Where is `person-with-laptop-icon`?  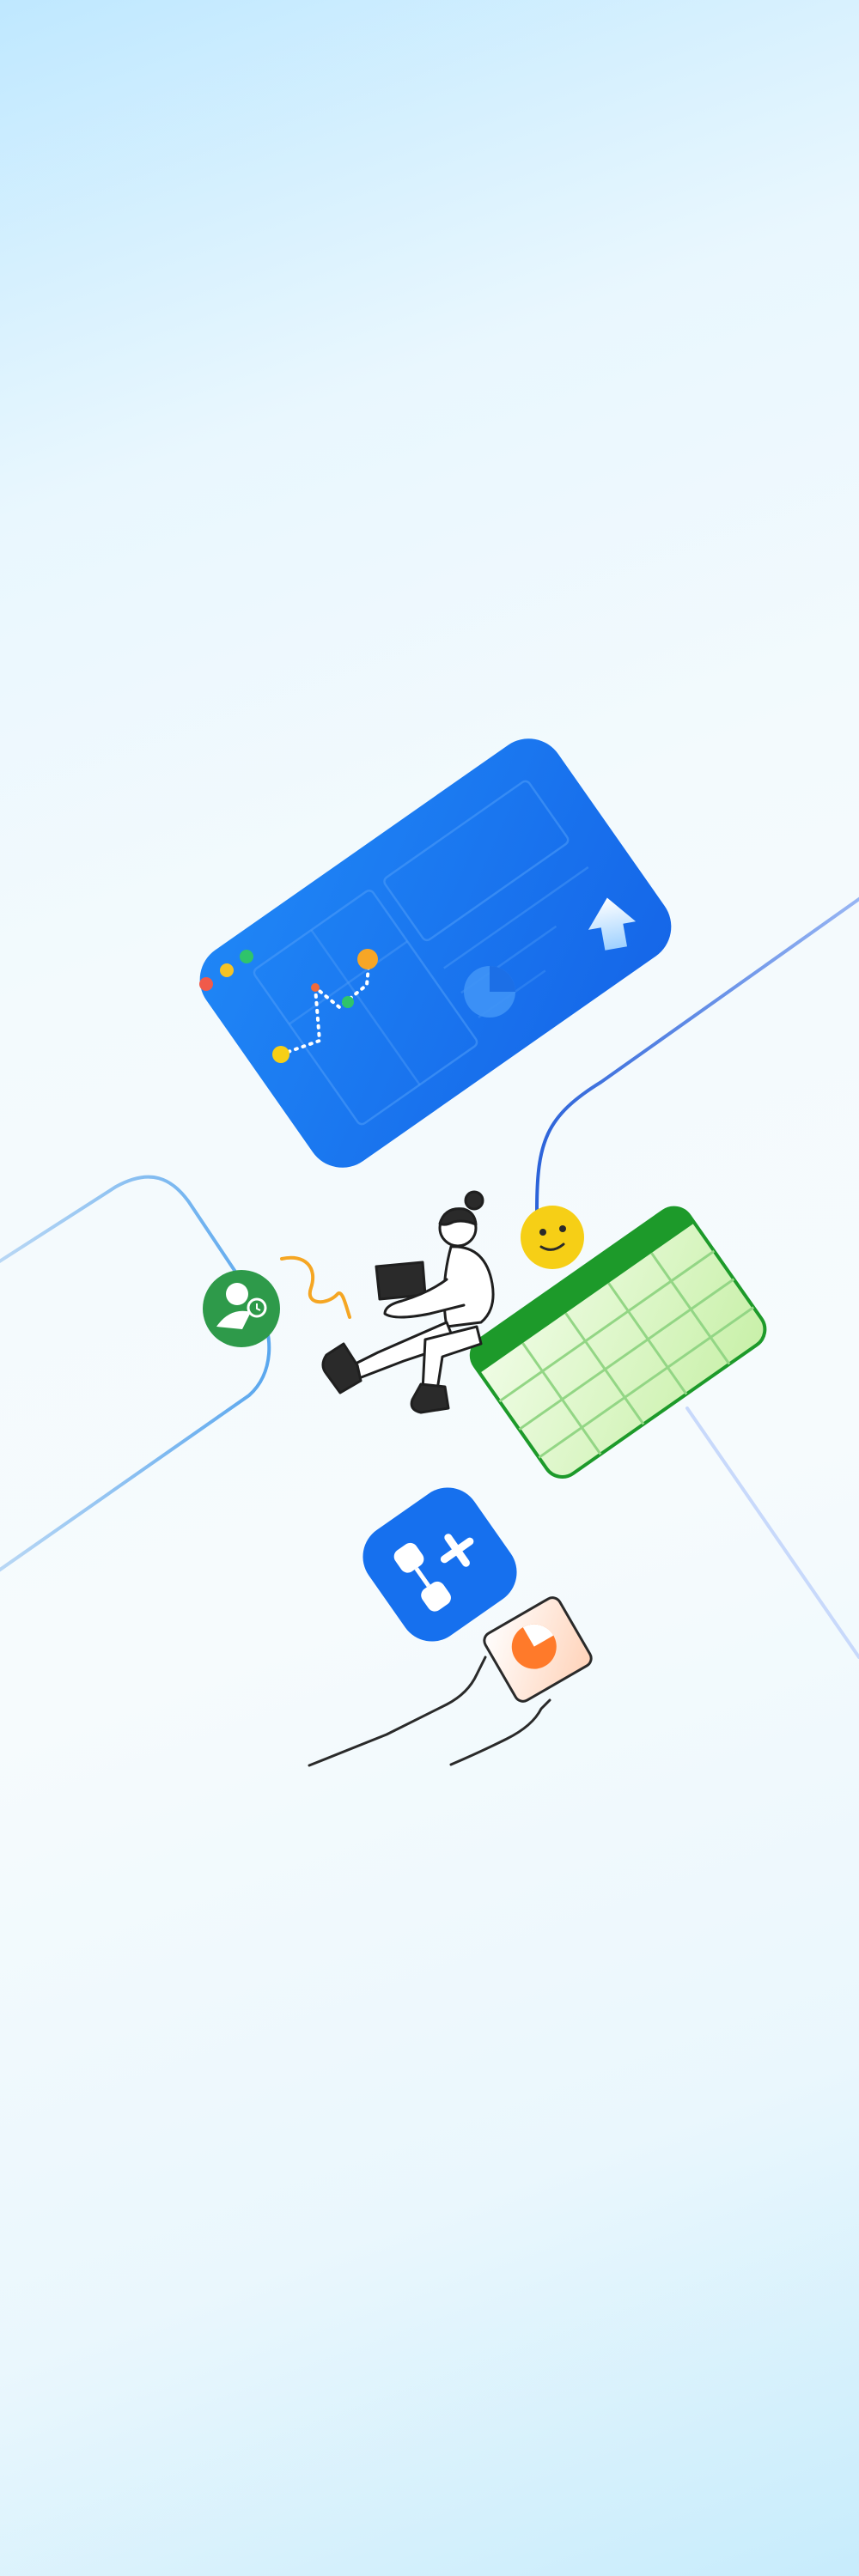
person-with-laptop-icon is located at coordinates (408, 1302).